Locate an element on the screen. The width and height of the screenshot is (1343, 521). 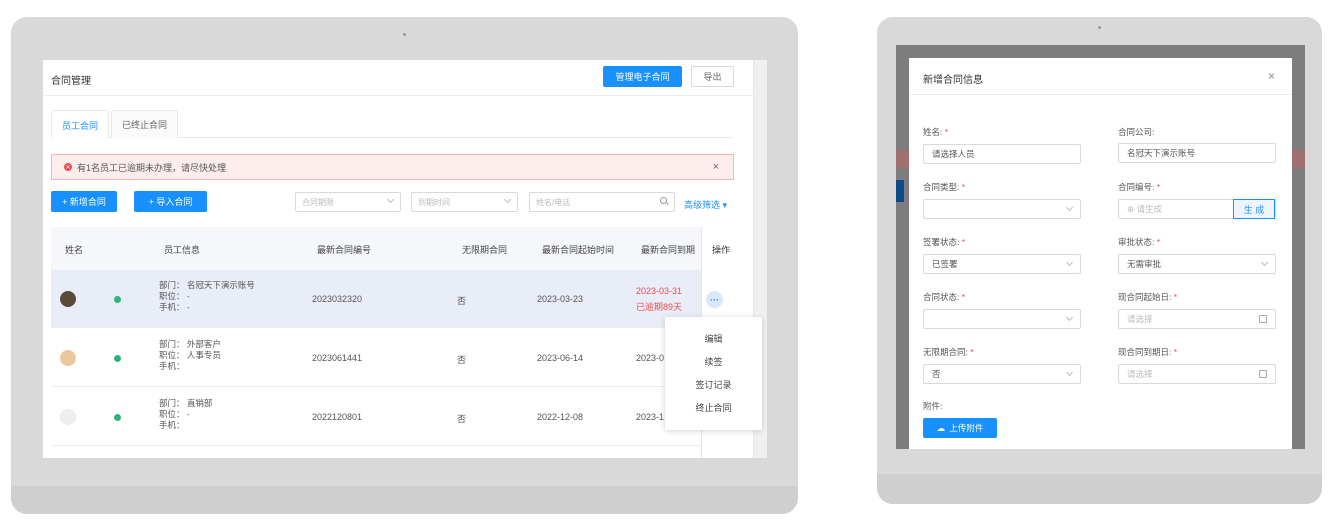
sign-status-label: 签署状态: * is located at coordinates (944, 242).